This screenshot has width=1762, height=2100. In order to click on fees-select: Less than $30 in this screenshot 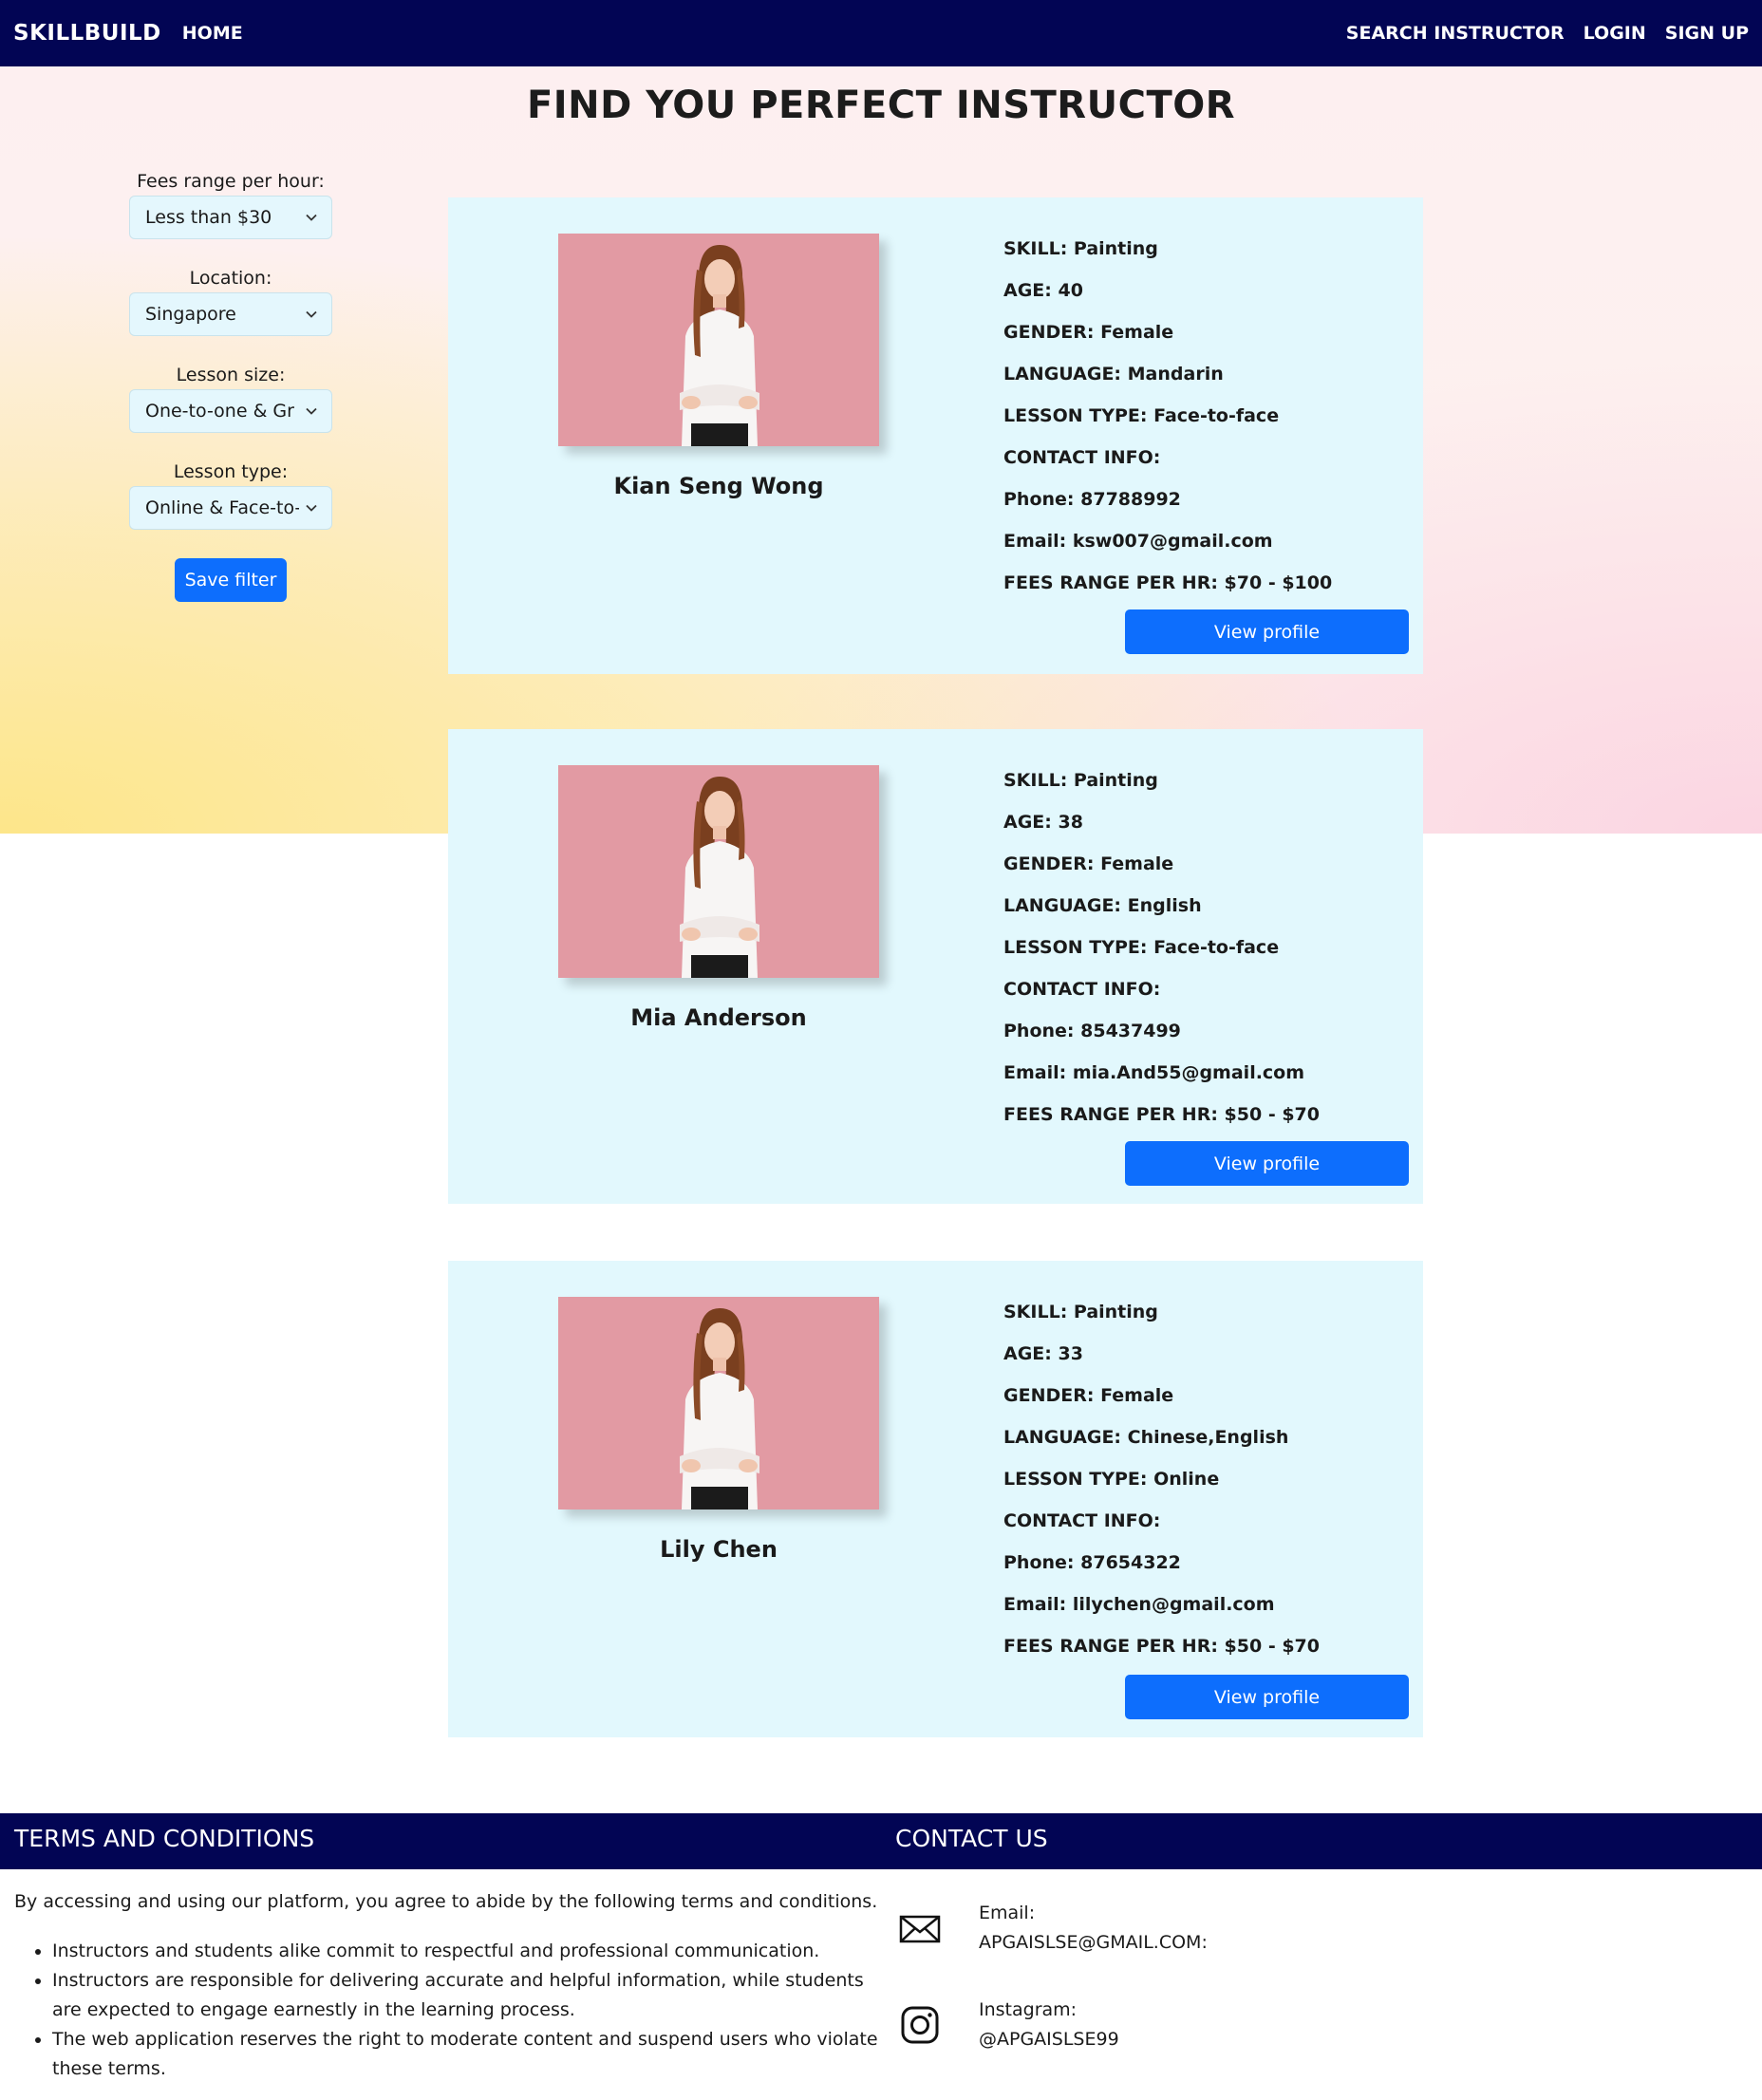, I will do `click(230, 217)`.